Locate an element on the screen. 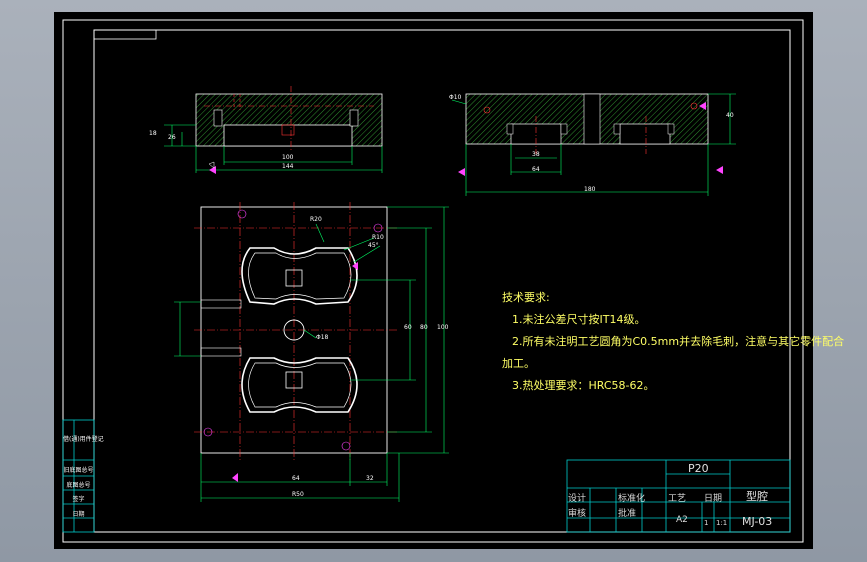 Image resolution: width=867 pixels, height=562 pixels. dim-plan-radius-b: R20 is located at coordinates (316, 219).